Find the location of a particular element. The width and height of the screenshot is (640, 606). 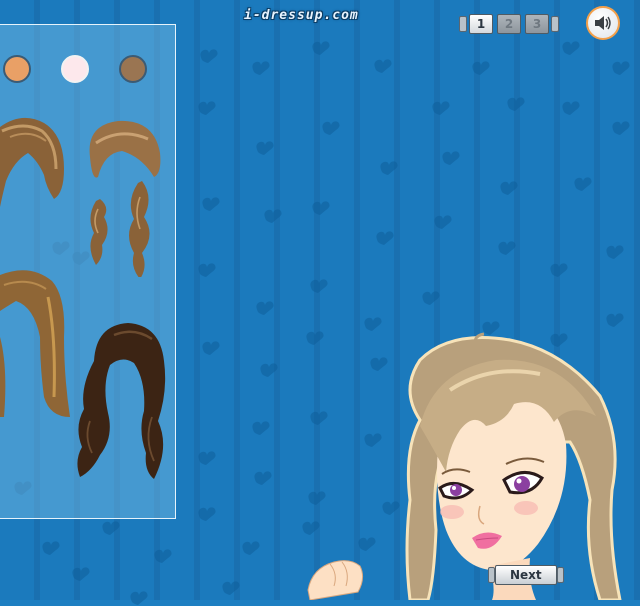

next-button-label: Next is located at coordinates (526, 575).